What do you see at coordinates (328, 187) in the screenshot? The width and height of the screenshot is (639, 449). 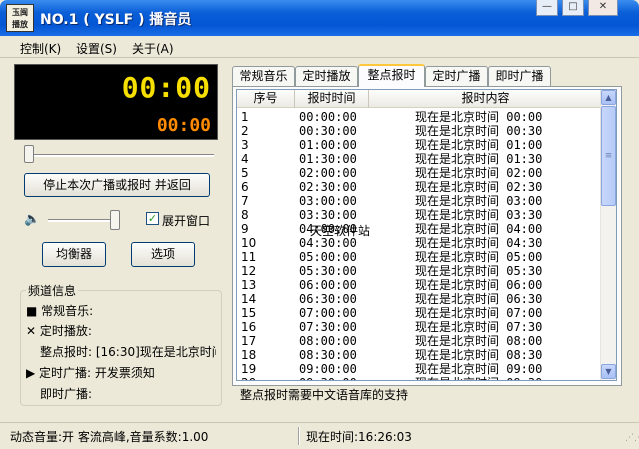 I see `table-cell-time: 02:30:00` at bounding box center [328, 187].